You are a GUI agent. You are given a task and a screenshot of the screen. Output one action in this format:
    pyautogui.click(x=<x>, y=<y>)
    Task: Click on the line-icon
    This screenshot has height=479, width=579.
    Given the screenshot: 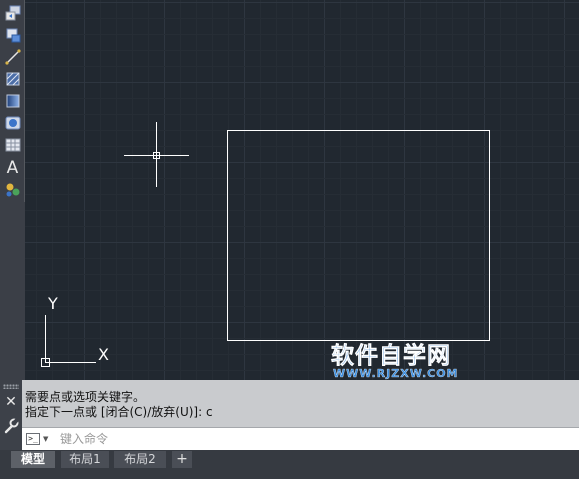 What is the action you would take?
    pyautogui.click(x=12, y=57)
    